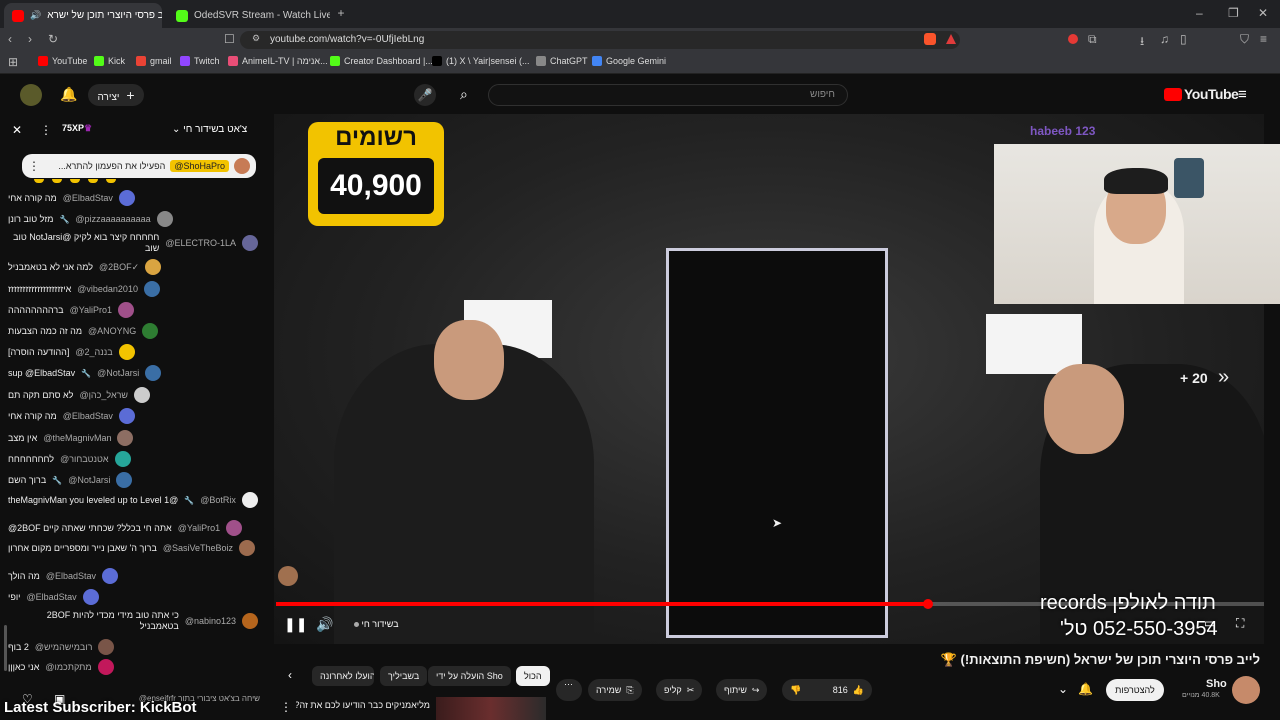 This screenshot has width=1280, height=720. I want to click on close-window-icon: ✕, so click(1263, 13).